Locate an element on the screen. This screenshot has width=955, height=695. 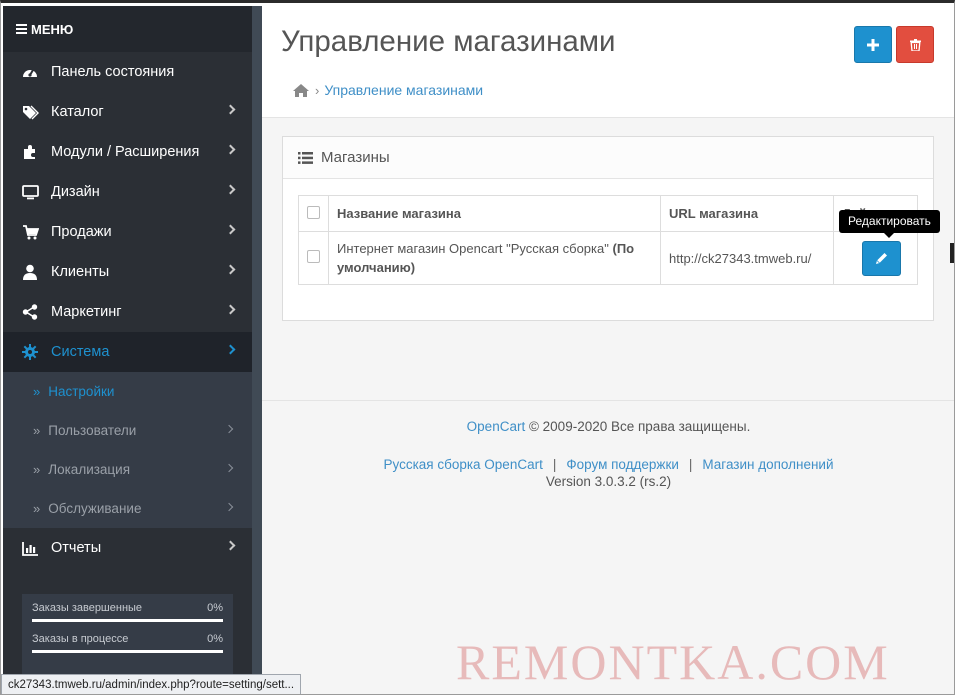
stat-processing: Заказы в процессе 0% is located at coordinates (127, 643).